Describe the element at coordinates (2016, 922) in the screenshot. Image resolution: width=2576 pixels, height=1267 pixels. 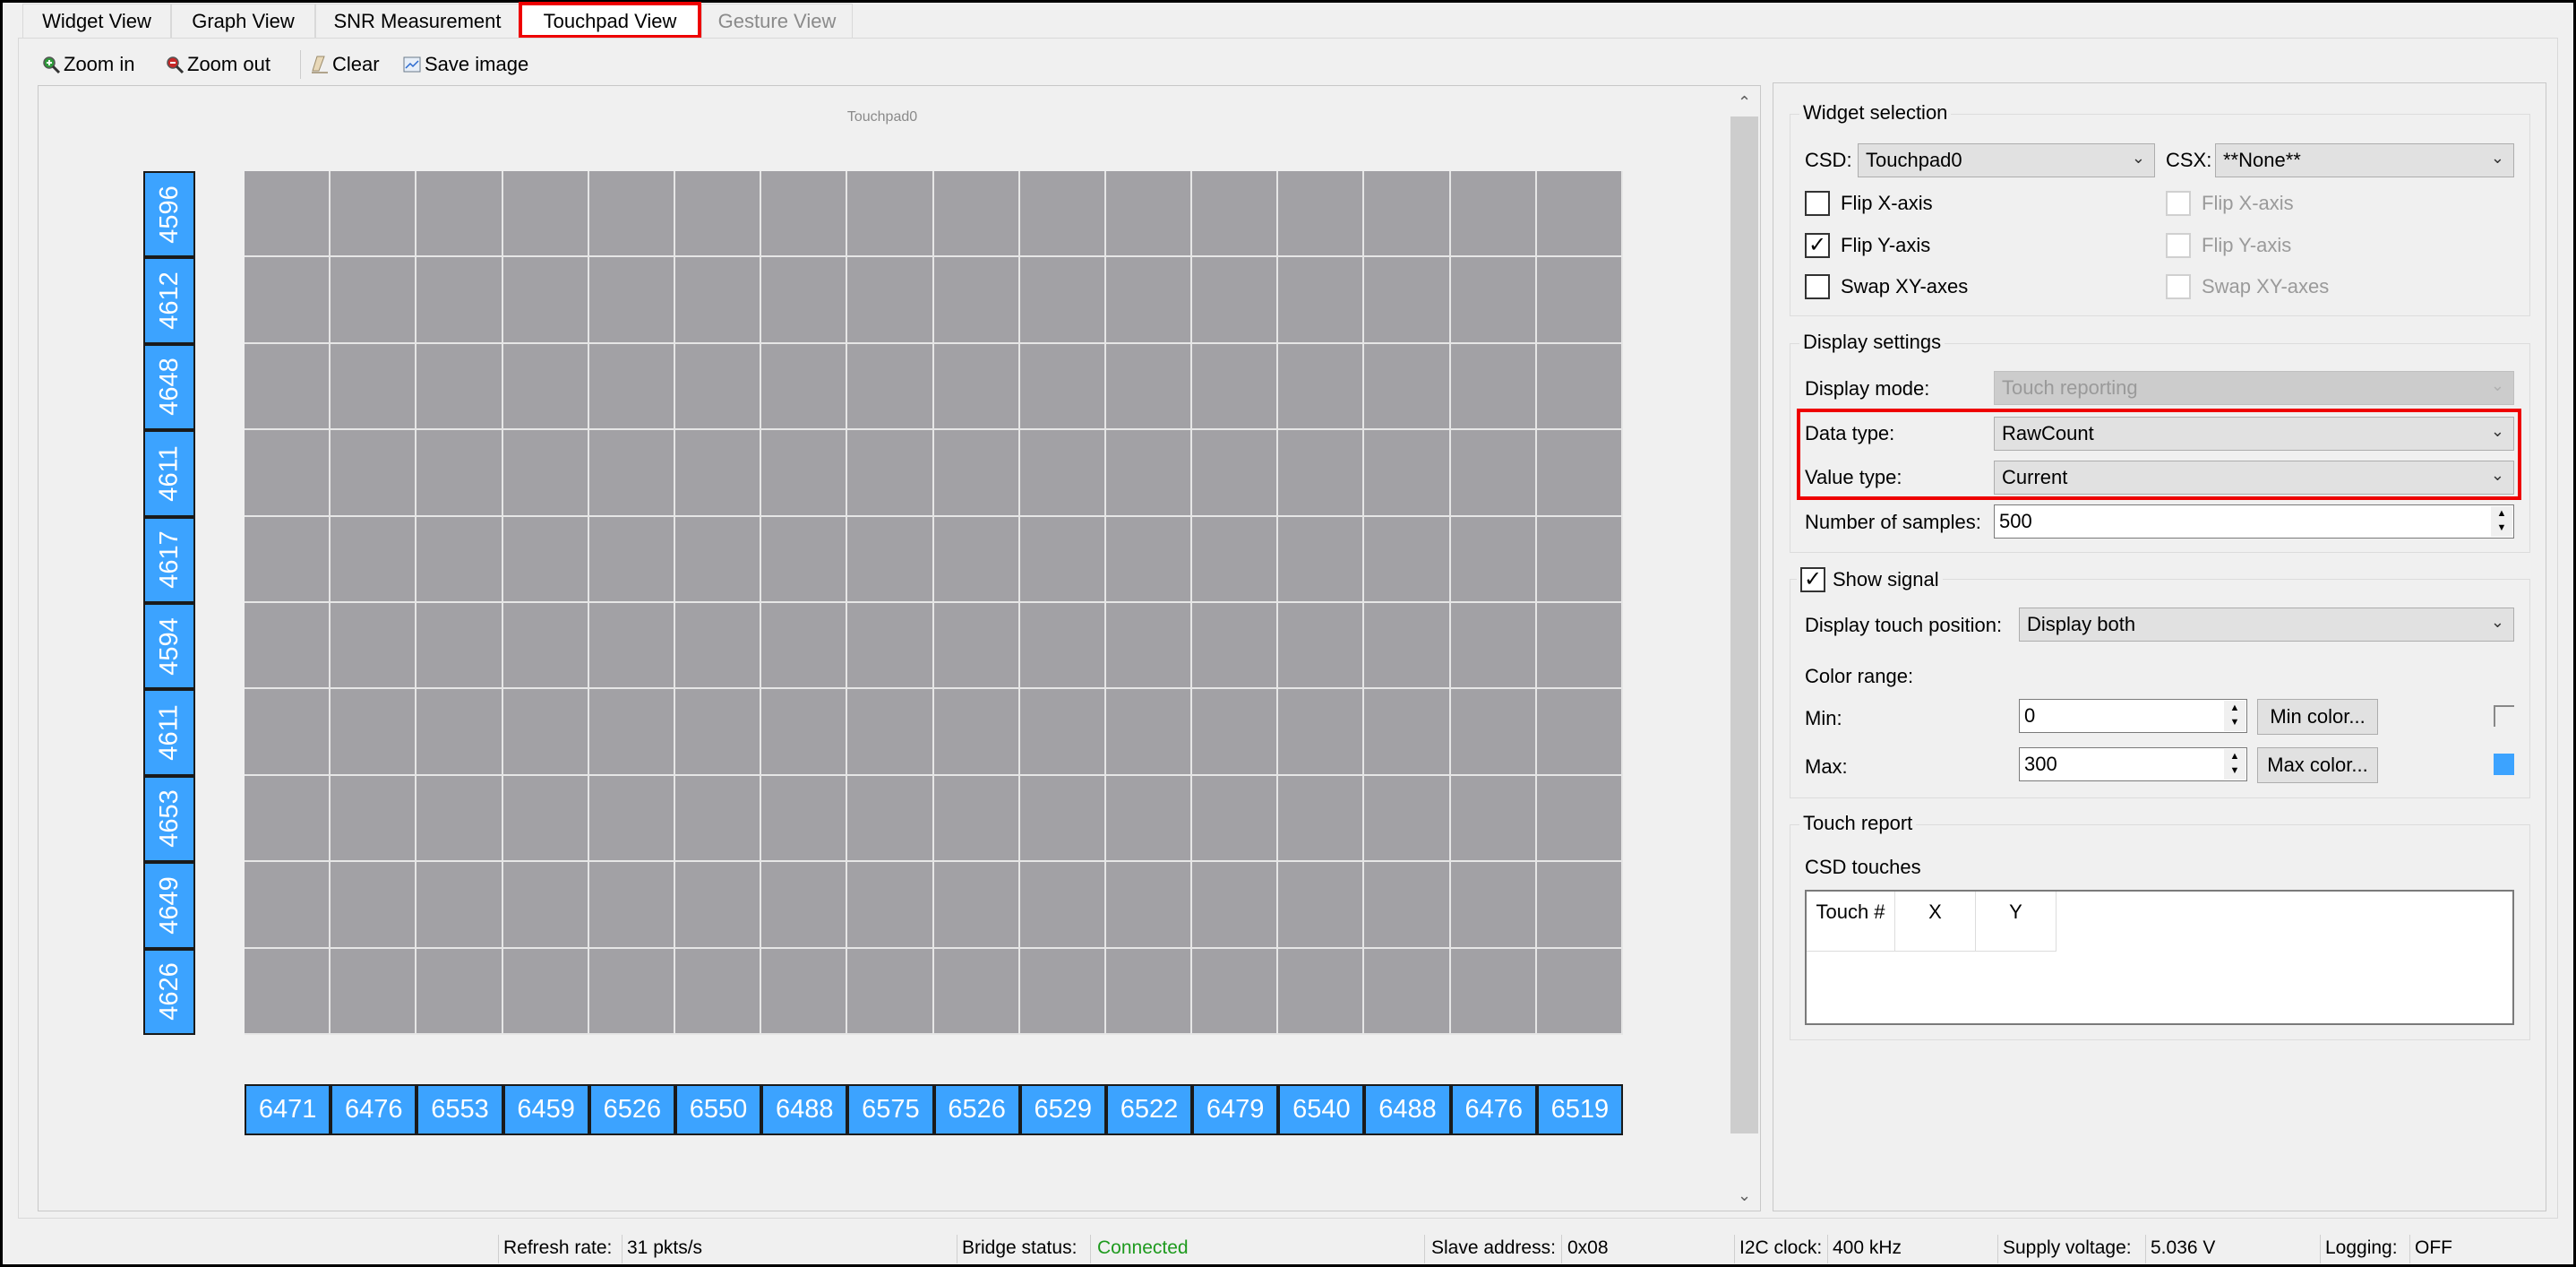
I see `column-header-y: Y` at that location.